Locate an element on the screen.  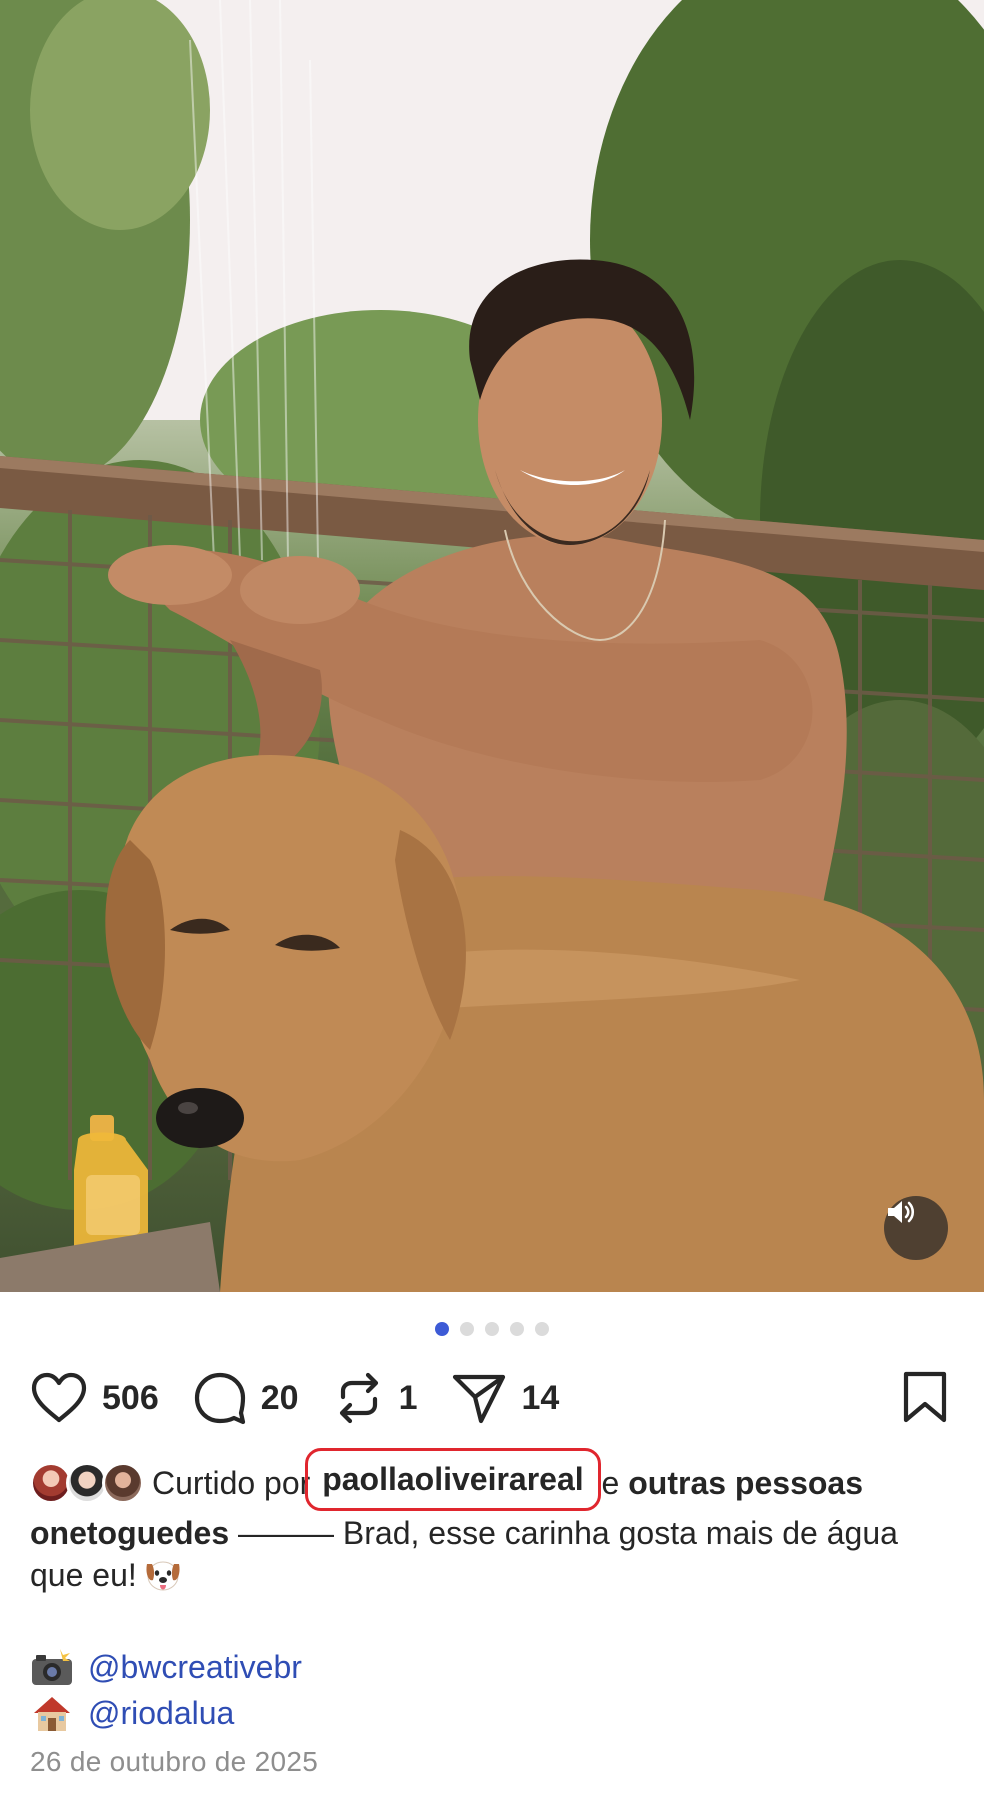
comment-button: 20 is located at coordinates (246, 1398).